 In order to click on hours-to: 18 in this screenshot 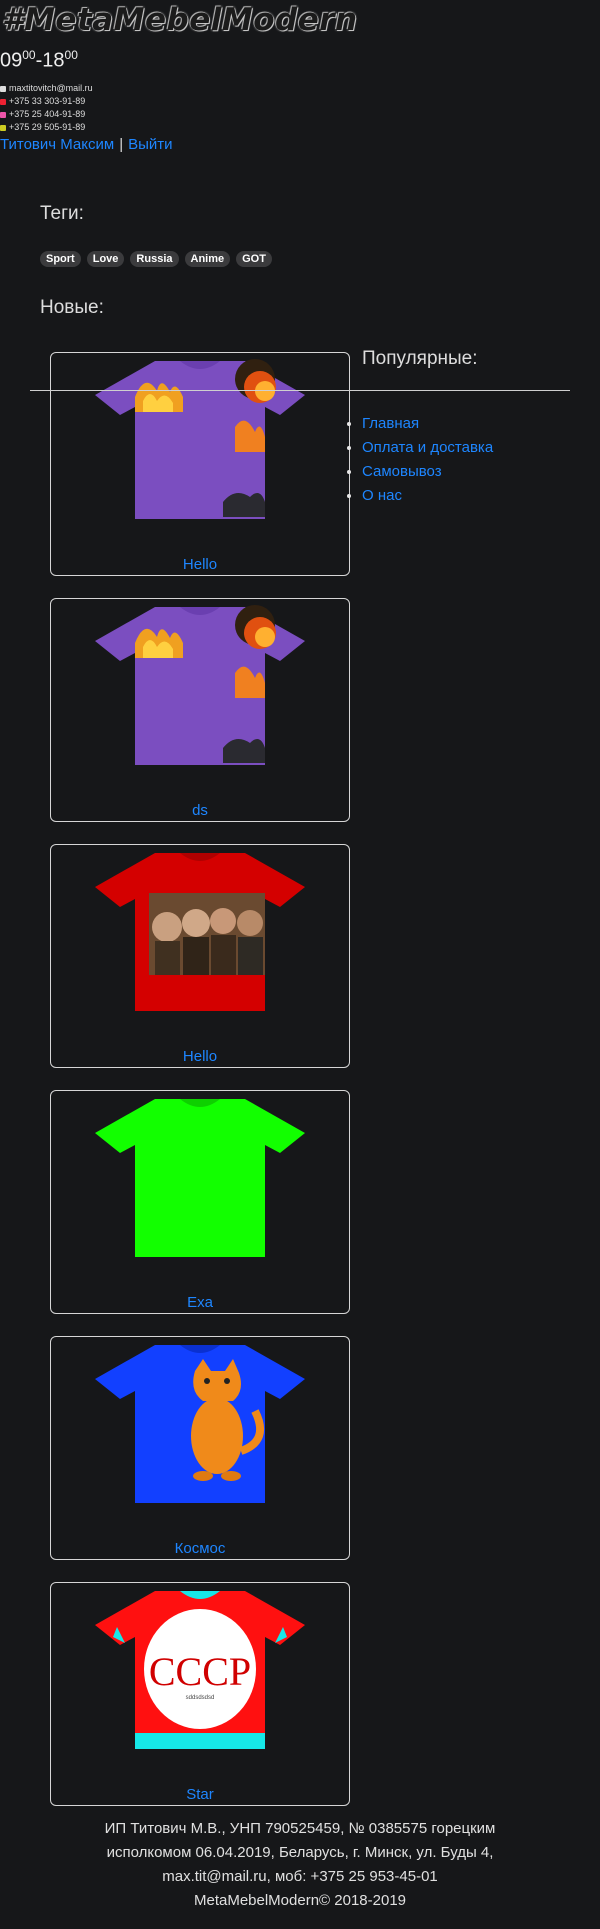, I will do `click(53, 60)`.